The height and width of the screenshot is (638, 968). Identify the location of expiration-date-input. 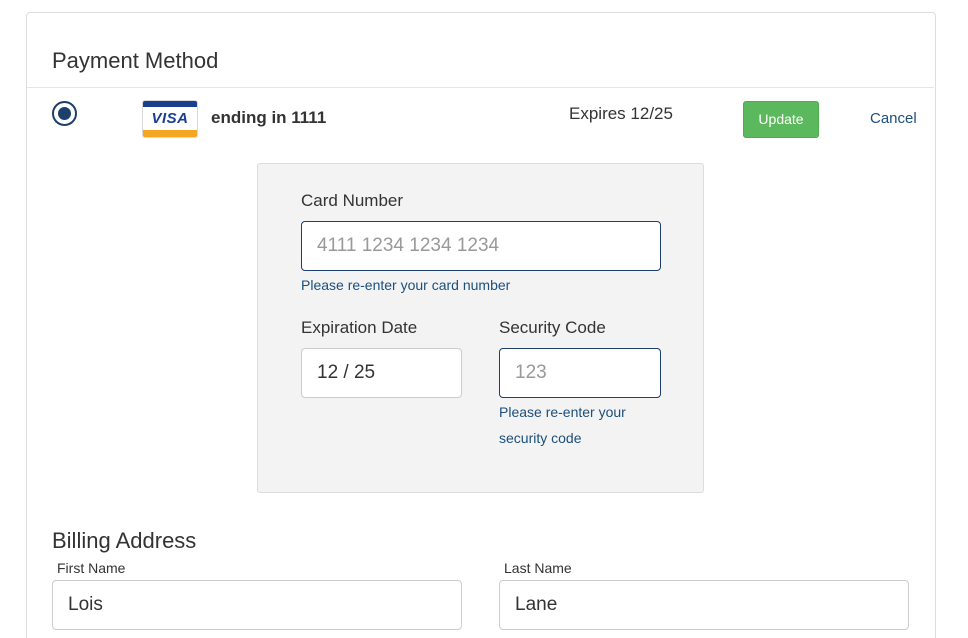
(381, 373).